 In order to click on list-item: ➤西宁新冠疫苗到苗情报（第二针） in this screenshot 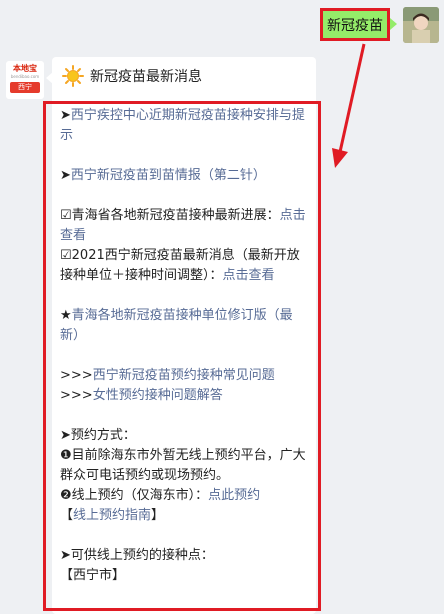, I will do `click(185, 176)`.